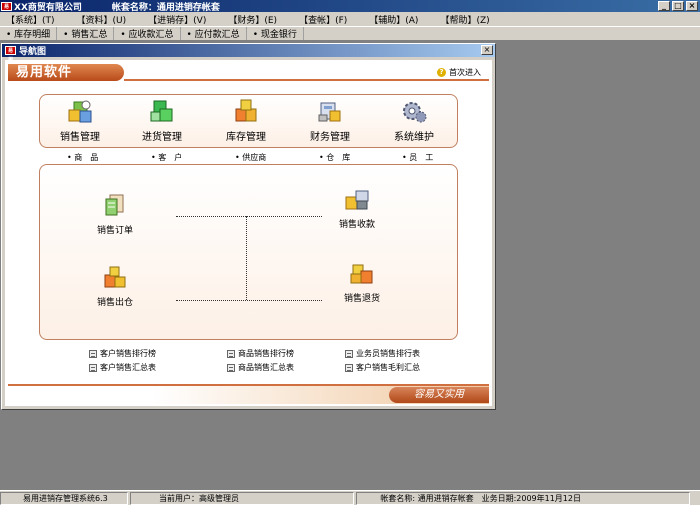 This screenshot has height=505, width=700. I want to click on status-system: 易用进销存管理系统6.3, so click(64, 498).